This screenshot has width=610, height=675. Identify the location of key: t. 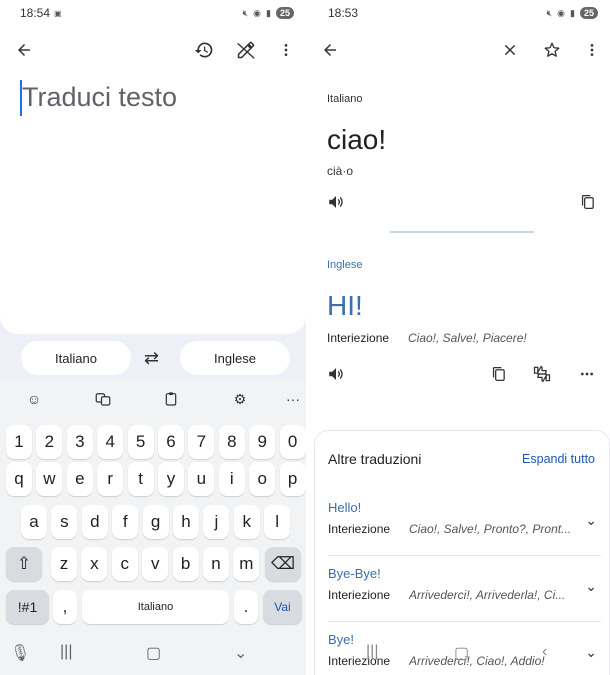
(140, 479).